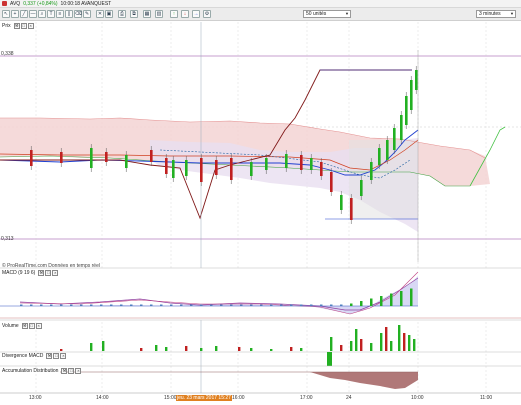 This screenshot has width=521, height=405. I want to click on macd-panel-label: MACD (9 19 6) ⚒ □ ×, so click(29, 272).